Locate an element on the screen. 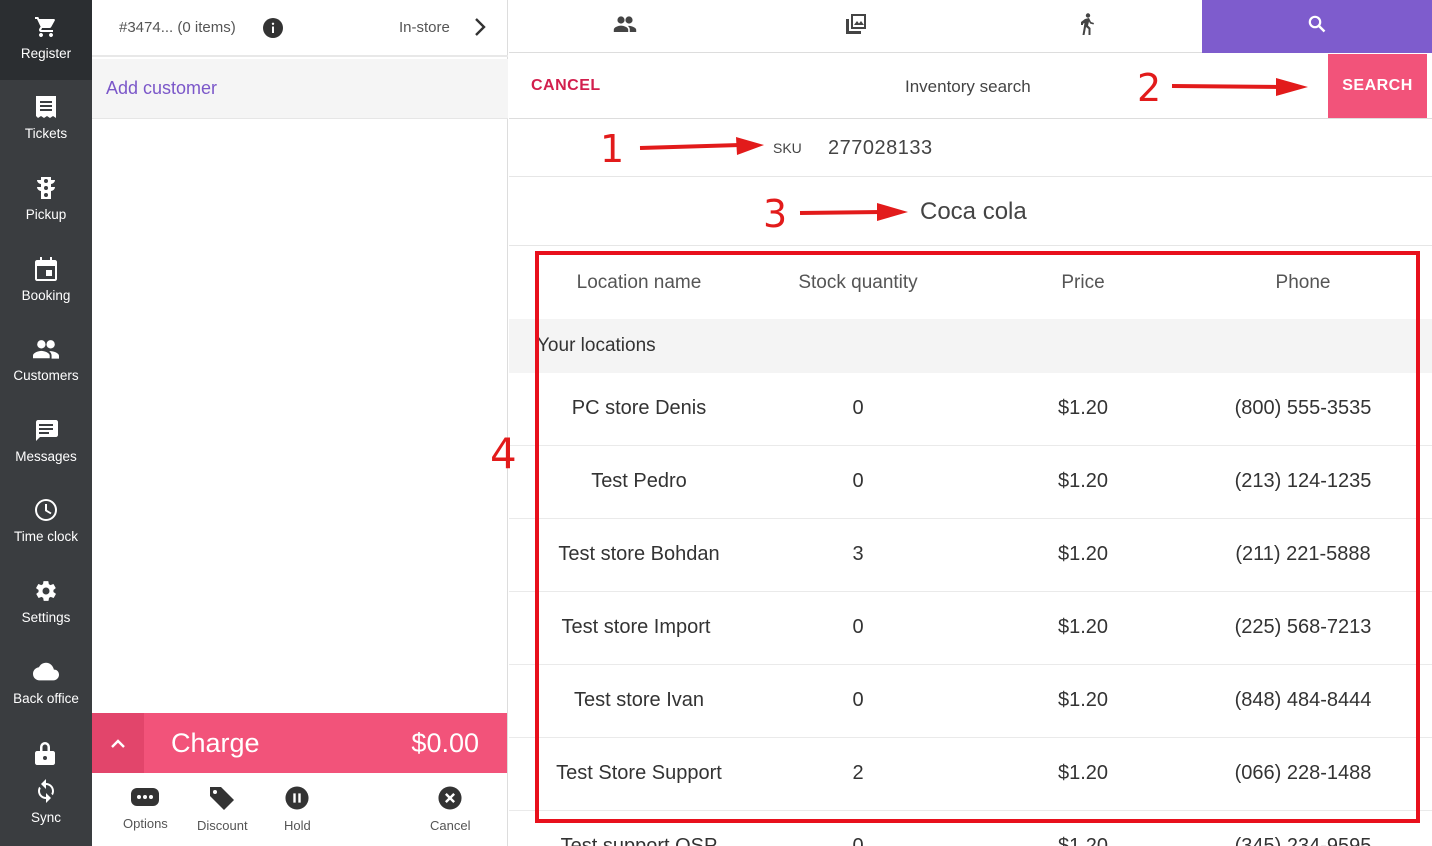  search-icon is located at coordinates (1317, 26).